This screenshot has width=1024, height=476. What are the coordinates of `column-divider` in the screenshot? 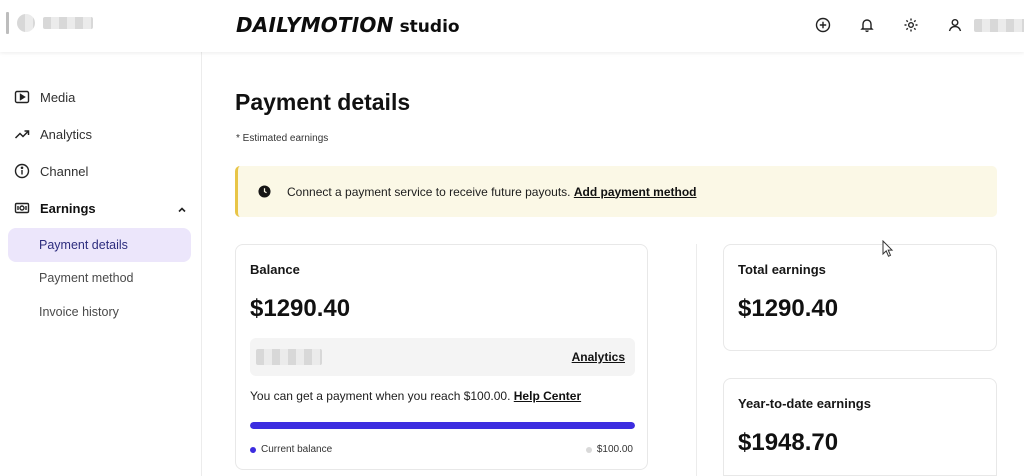 It's located at (696, 360).